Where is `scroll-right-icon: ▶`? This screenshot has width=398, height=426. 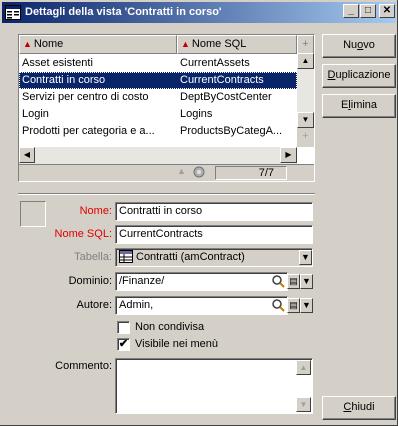 scroll-right-icon: ▶ is located at coordinates (288, 155).